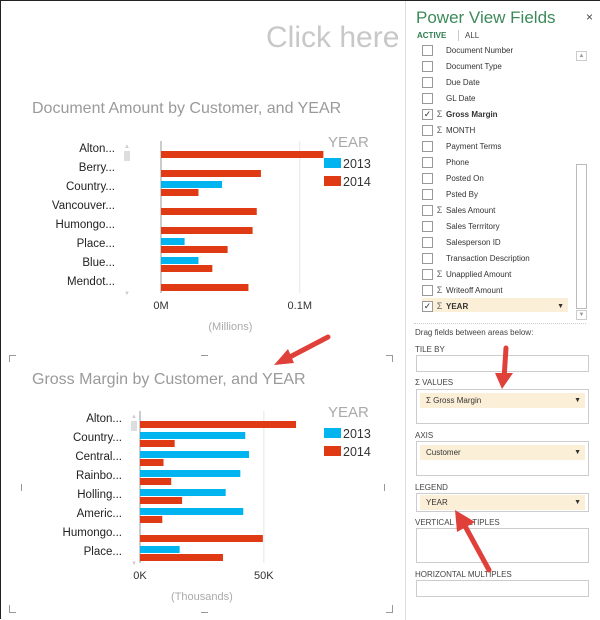 The width and height of the screenshot is (600, 620). Describe the element at coordinates (431, 35) in the screenshot. I see `tab-active: ACTIVE` at that location.